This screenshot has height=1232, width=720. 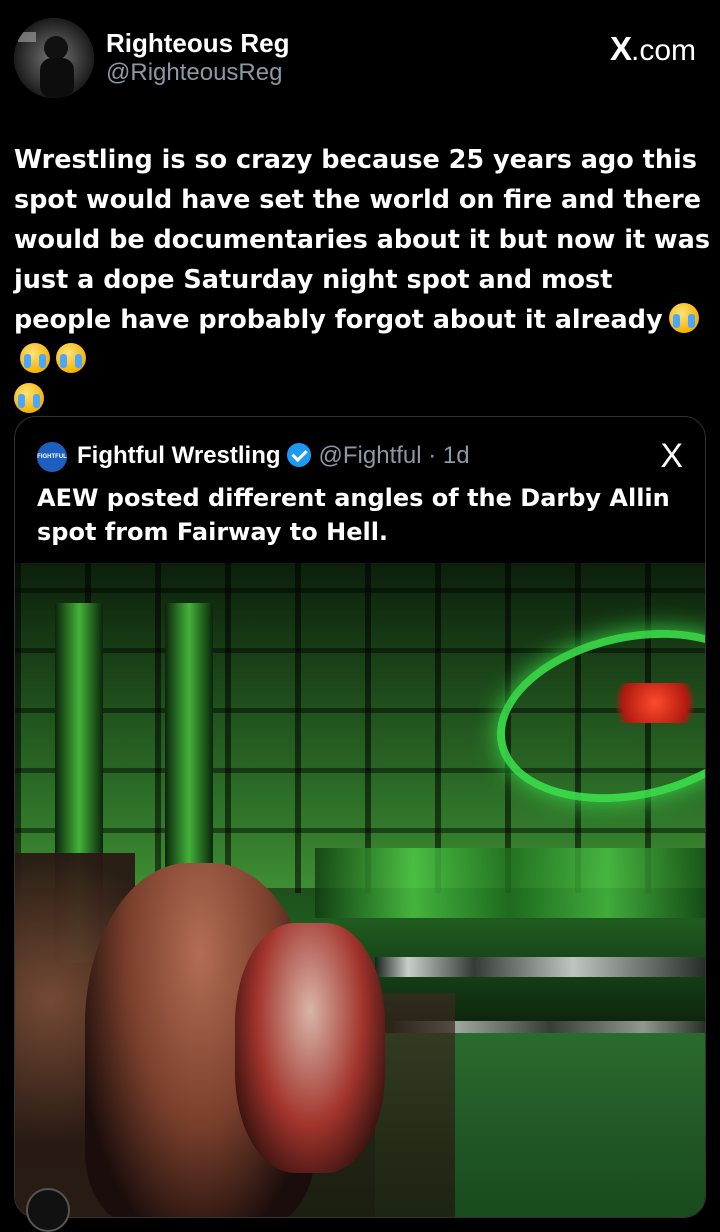 I want to click on quoted-handle-time: @Fightful · 1d, so click(x=394, y=455).